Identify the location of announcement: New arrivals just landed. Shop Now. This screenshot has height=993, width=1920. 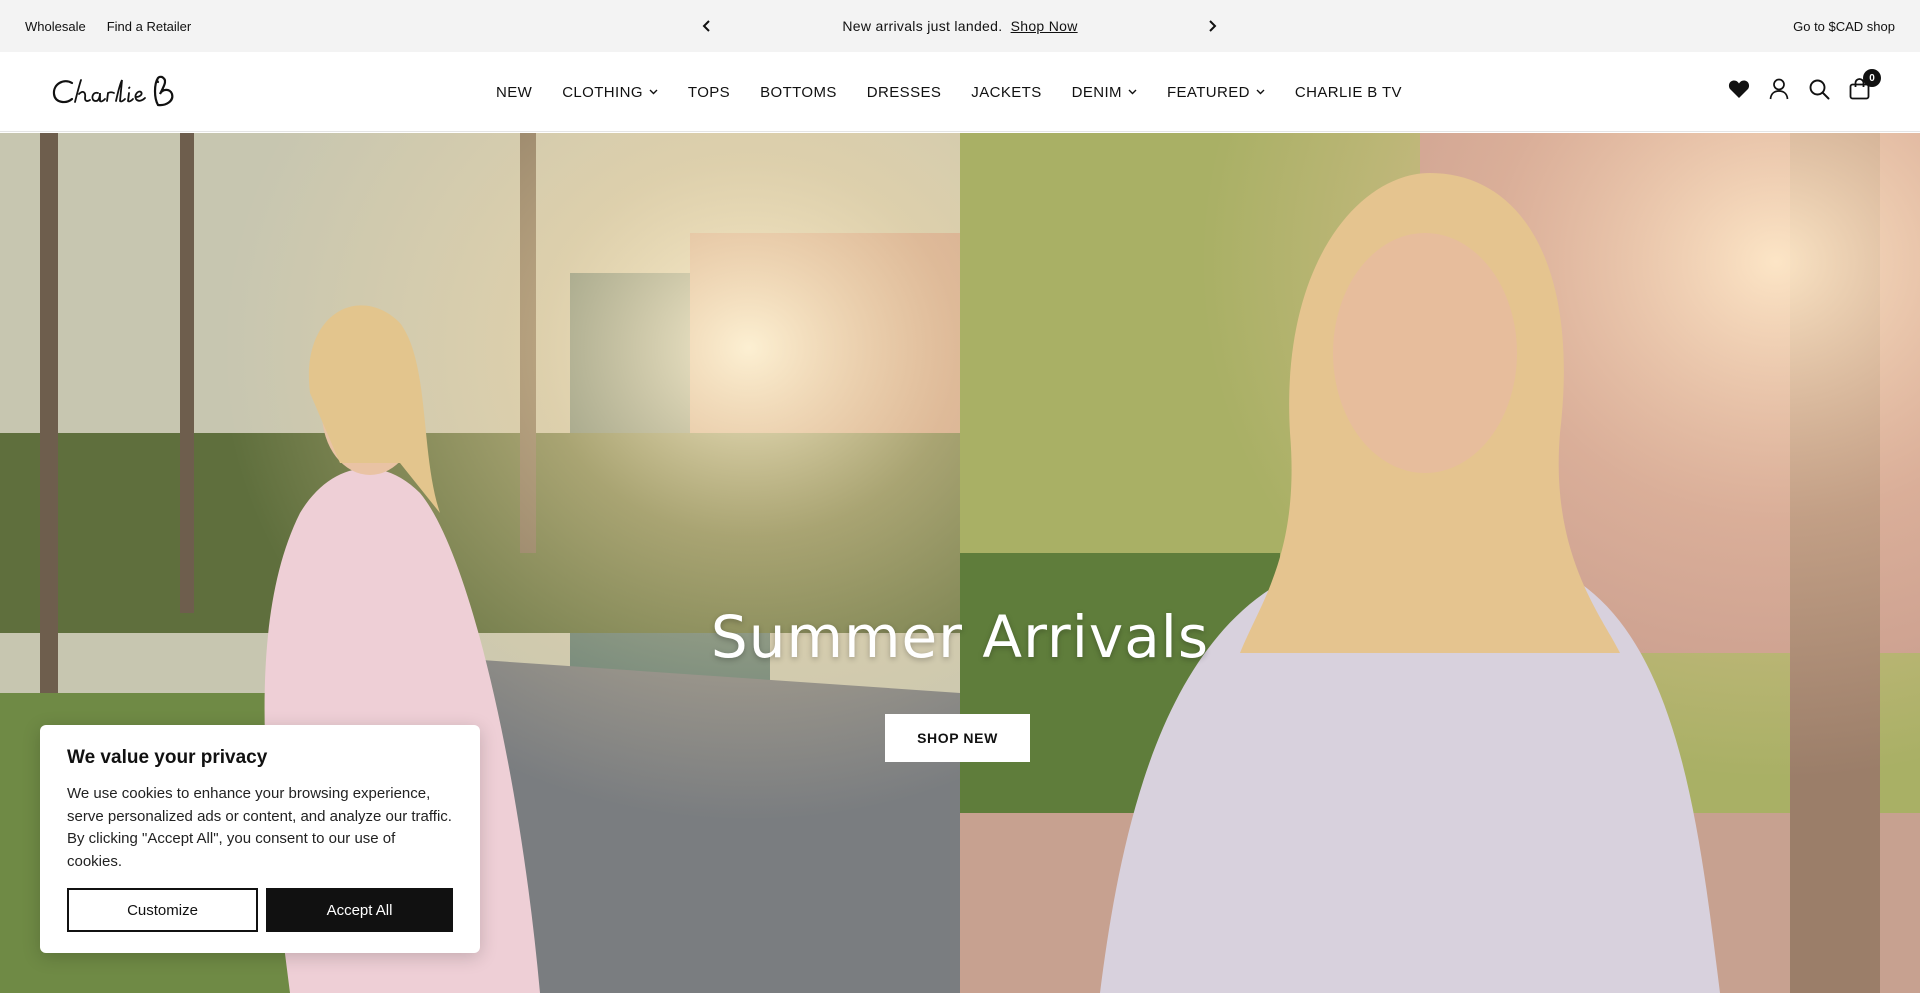
(960, 26).